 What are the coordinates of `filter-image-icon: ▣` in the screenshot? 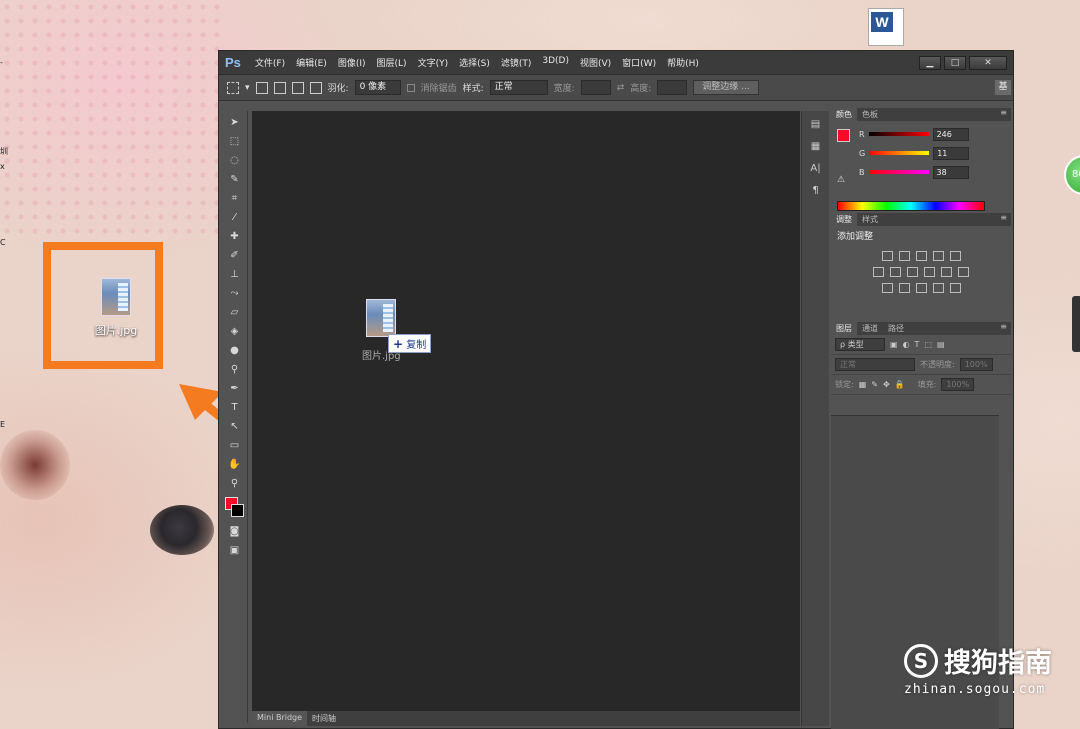 It's located at (894, 344).